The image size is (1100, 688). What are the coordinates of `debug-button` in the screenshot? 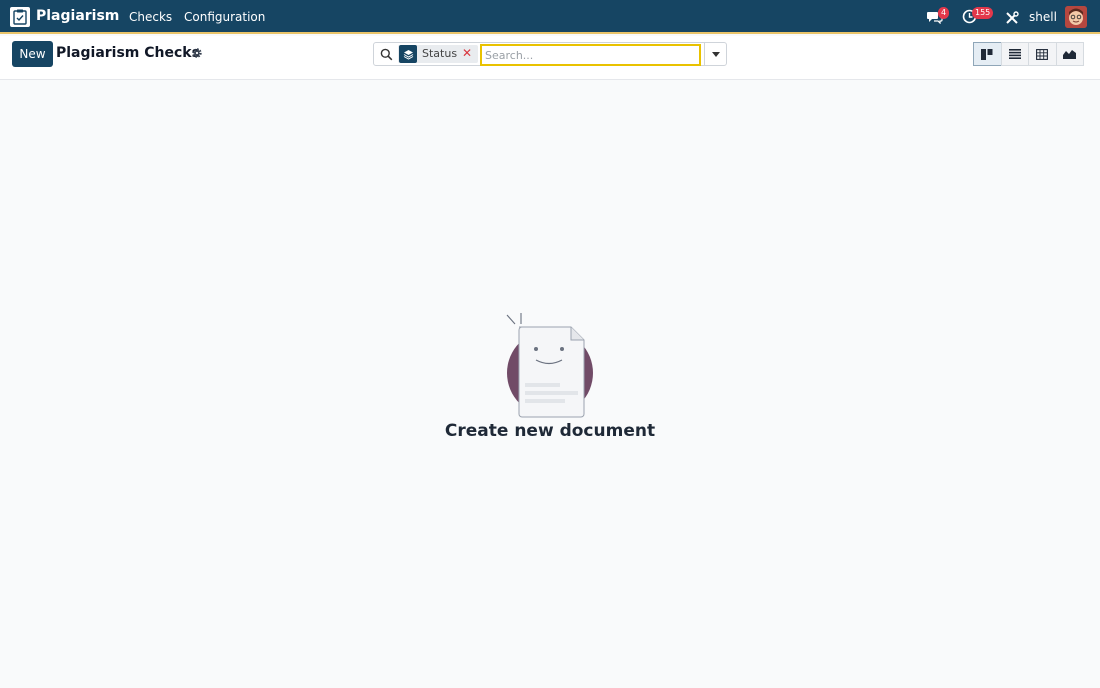 It's located at (1012, 17).